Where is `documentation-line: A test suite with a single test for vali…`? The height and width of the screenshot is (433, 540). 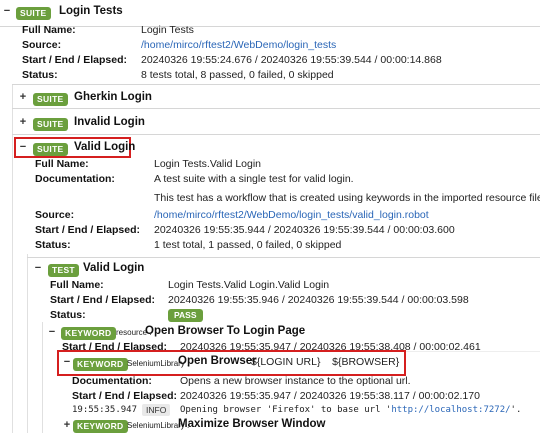
documentation-line: A test suite with a single test for vali… is located at coordinates (254, 179).